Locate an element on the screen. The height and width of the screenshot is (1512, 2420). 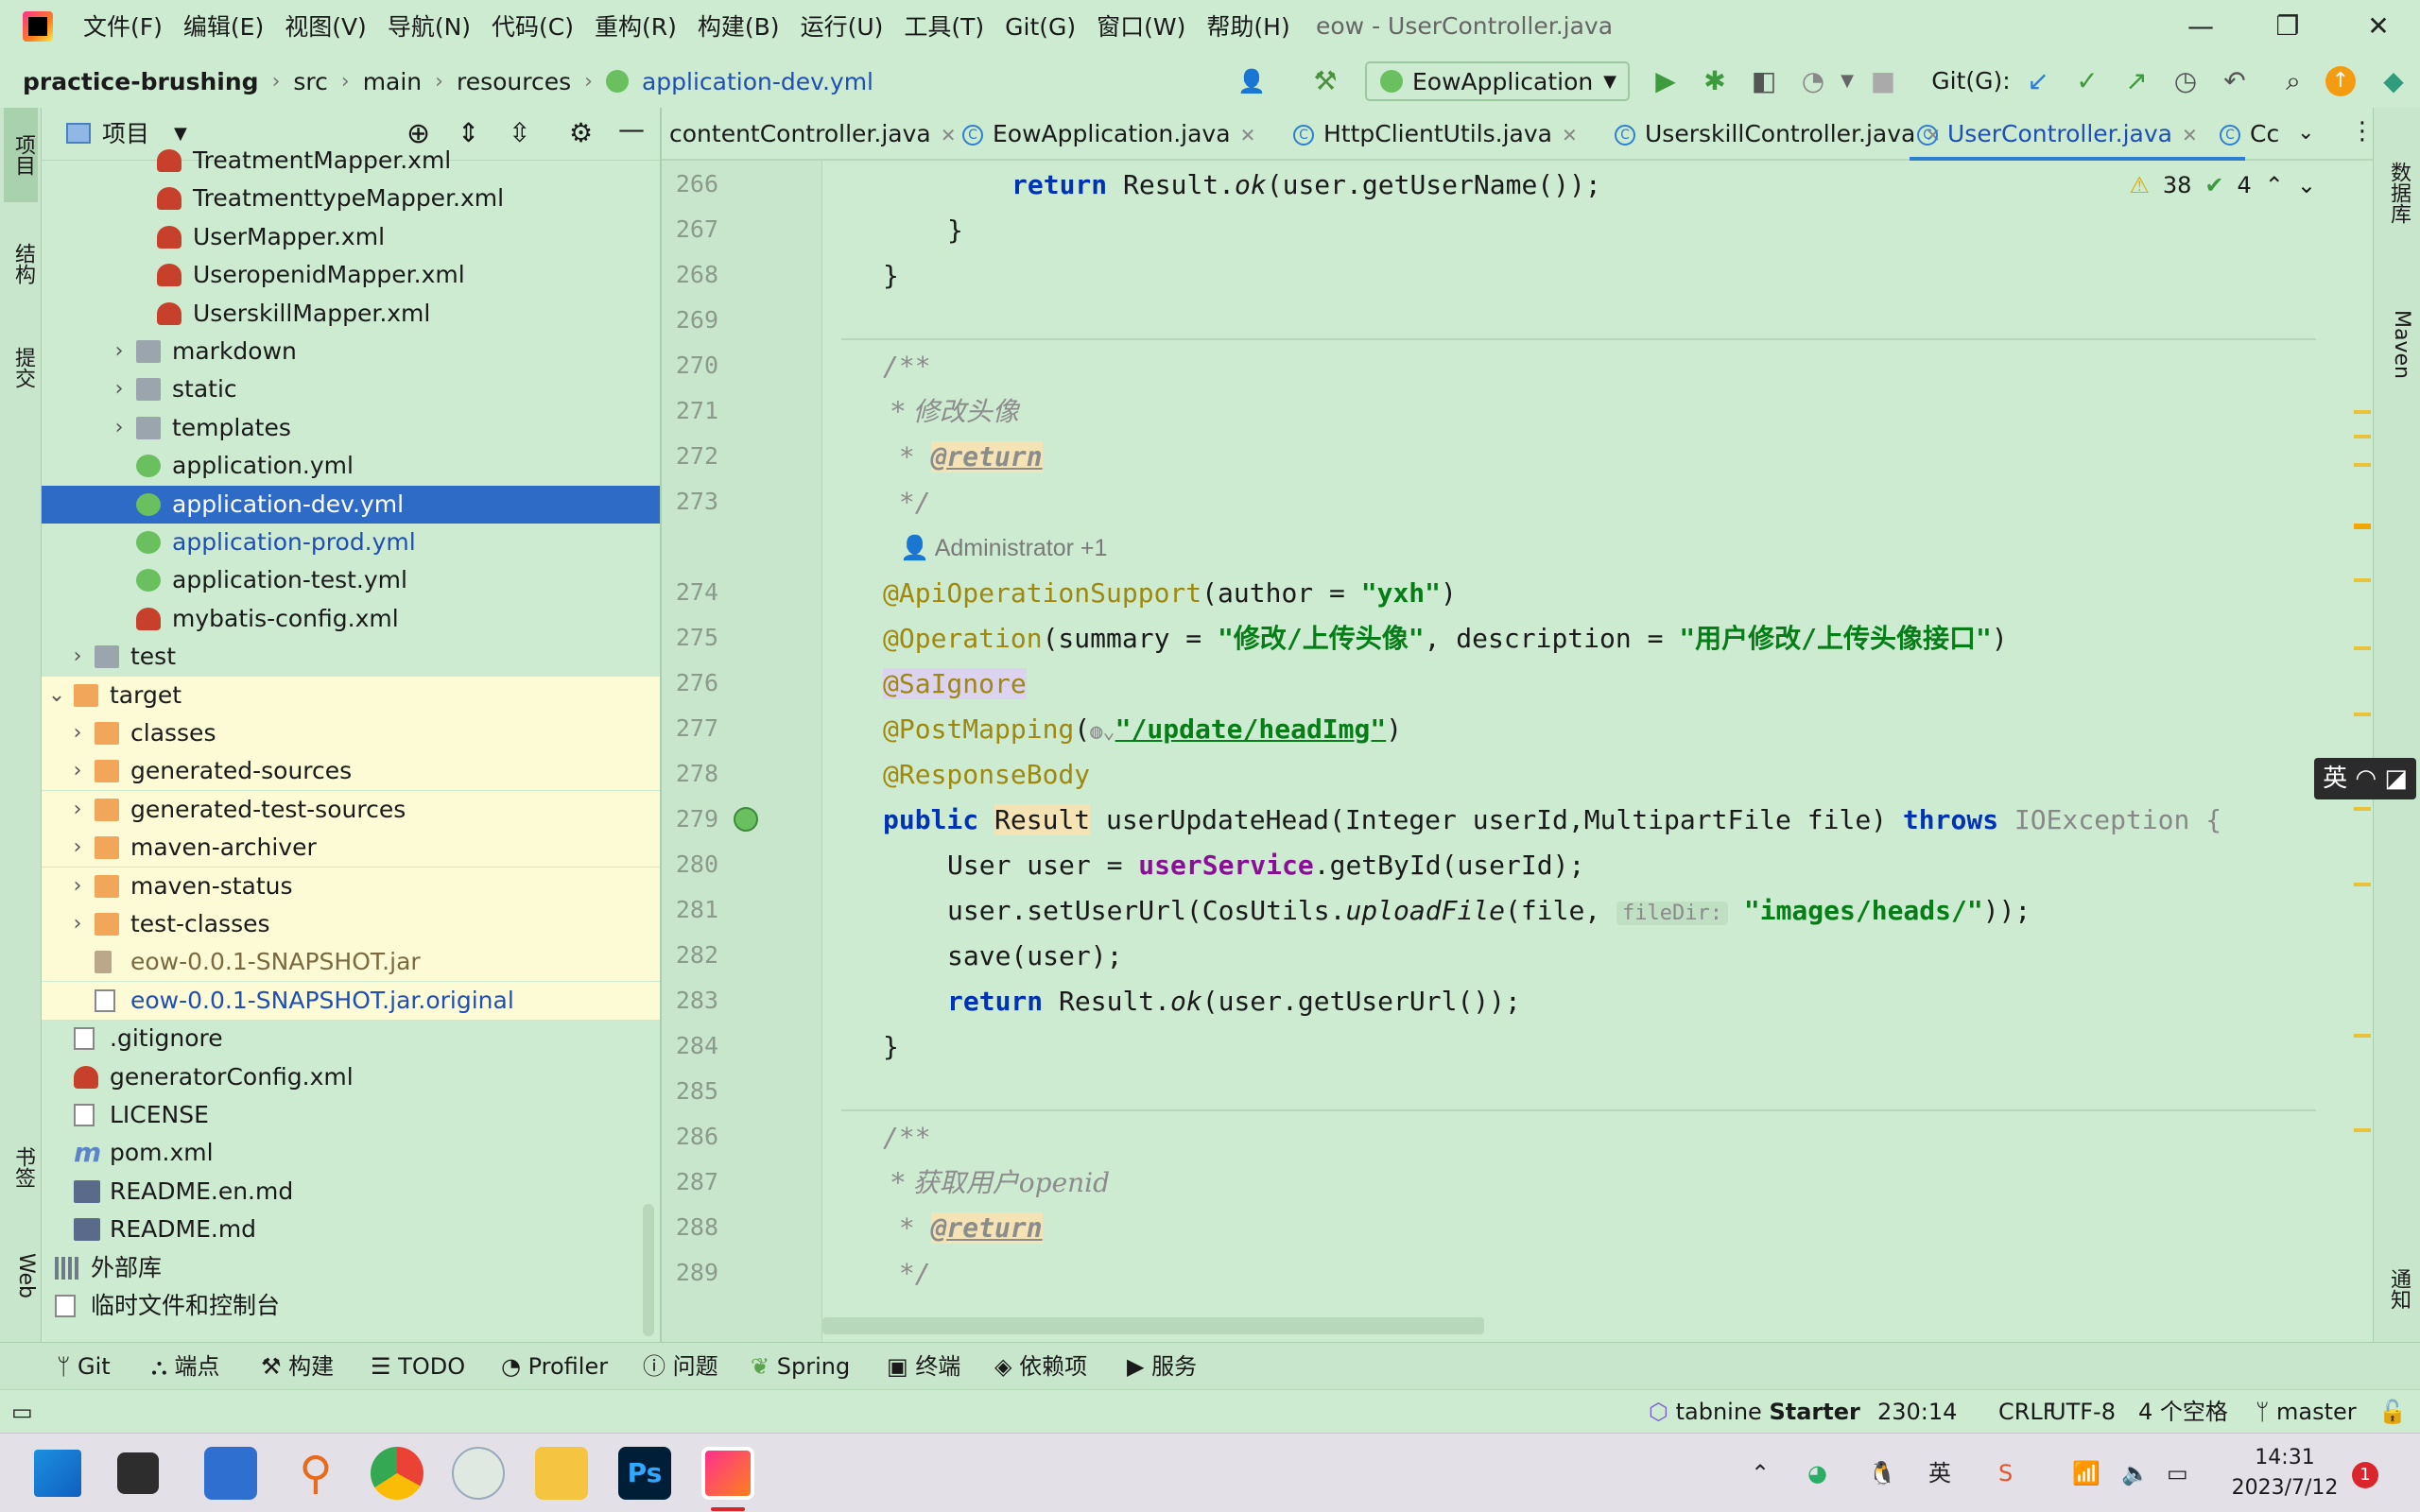
line-number: 281 is located at coordinates (690, 909).